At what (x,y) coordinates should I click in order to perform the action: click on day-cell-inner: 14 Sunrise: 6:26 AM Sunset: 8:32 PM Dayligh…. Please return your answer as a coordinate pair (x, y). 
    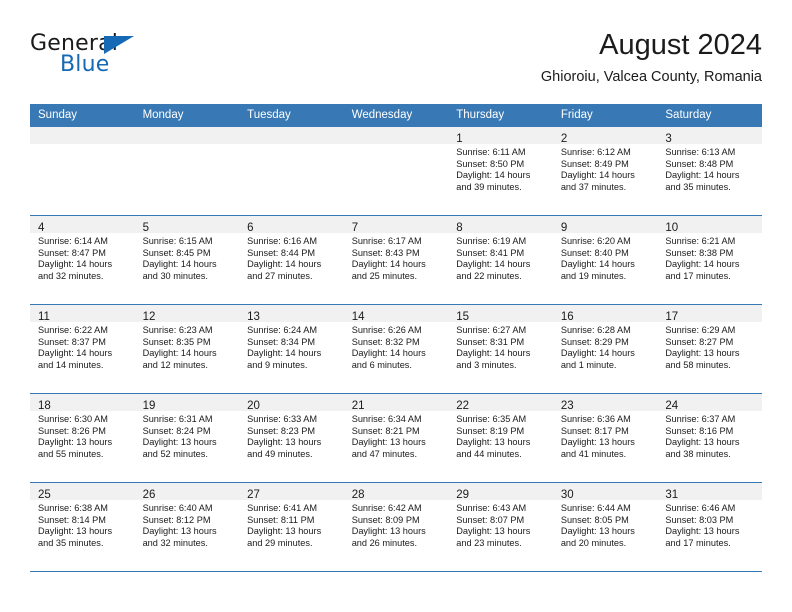
    Looking at the image, I should click on (396, 349).